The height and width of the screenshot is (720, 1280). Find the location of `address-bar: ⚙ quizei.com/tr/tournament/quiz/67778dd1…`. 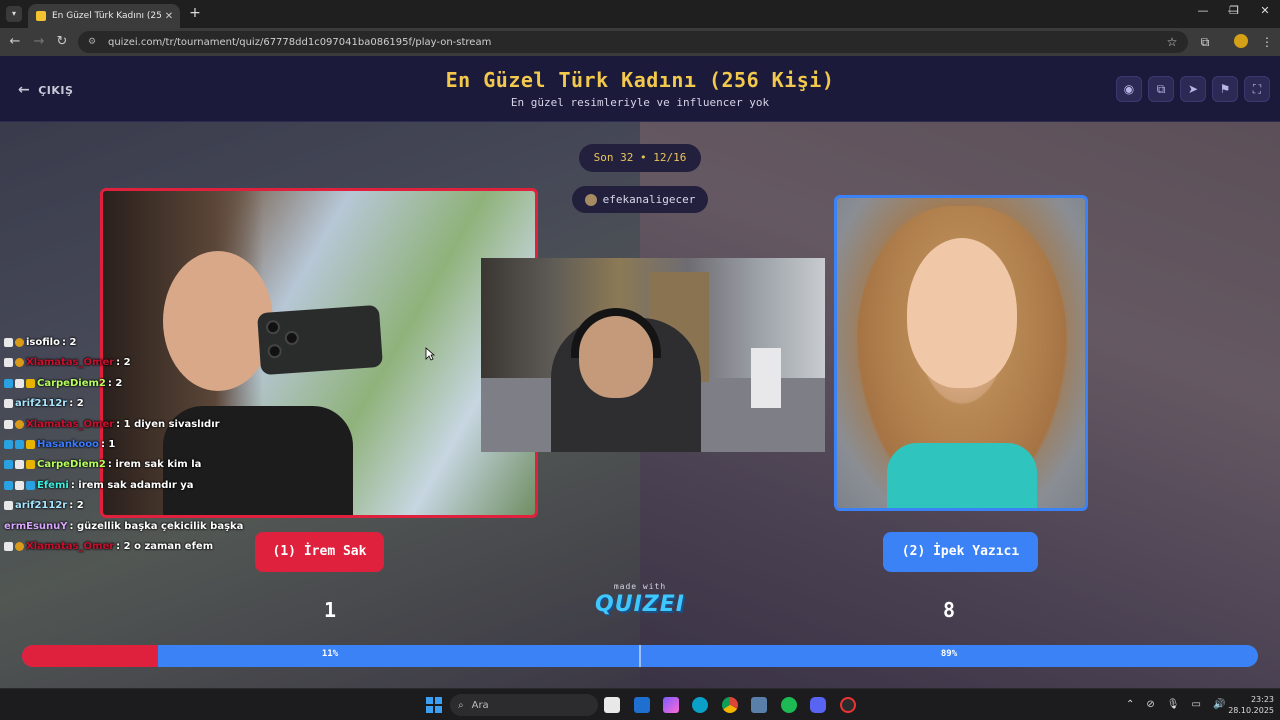

address-bar: ⚙ quizei.com/tr/tournament/quiz/67778dd1… is located at coordinates (633, 42).